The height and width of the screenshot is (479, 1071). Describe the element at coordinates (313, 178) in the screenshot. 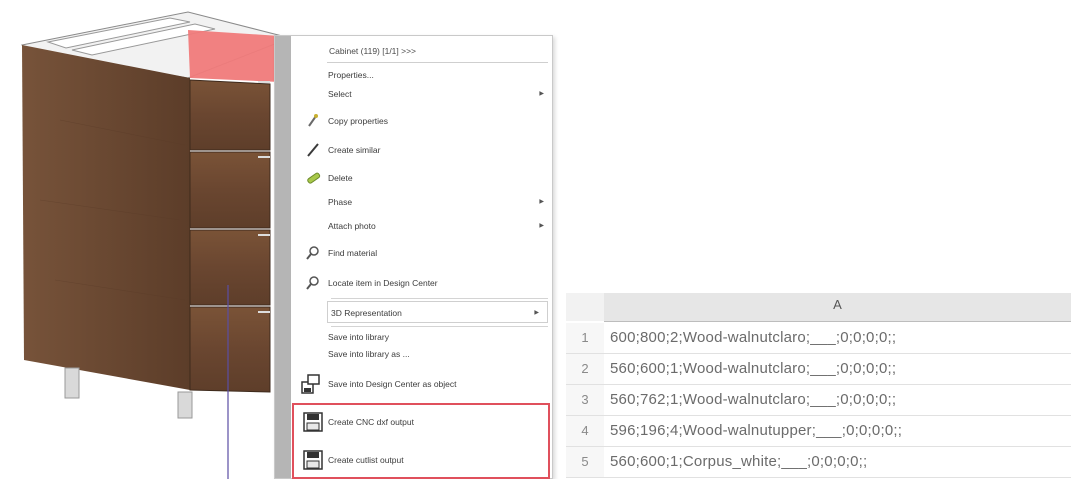

I see `eraser-icon` at that location.